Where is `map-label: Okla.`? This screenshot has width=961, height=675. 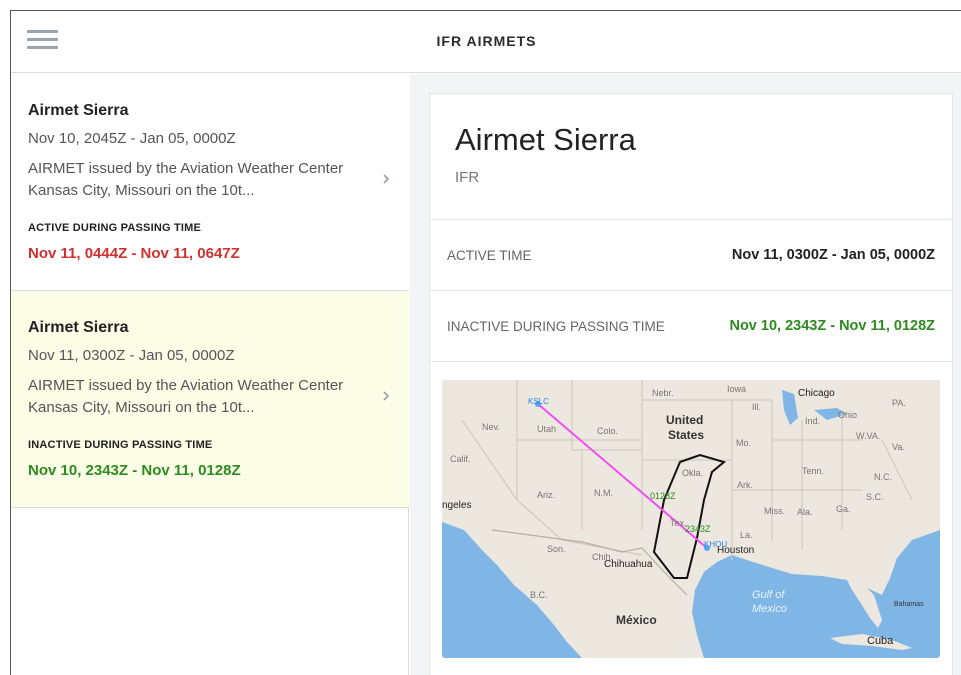 map-label: Okla. is located at coordinates (692, 473).